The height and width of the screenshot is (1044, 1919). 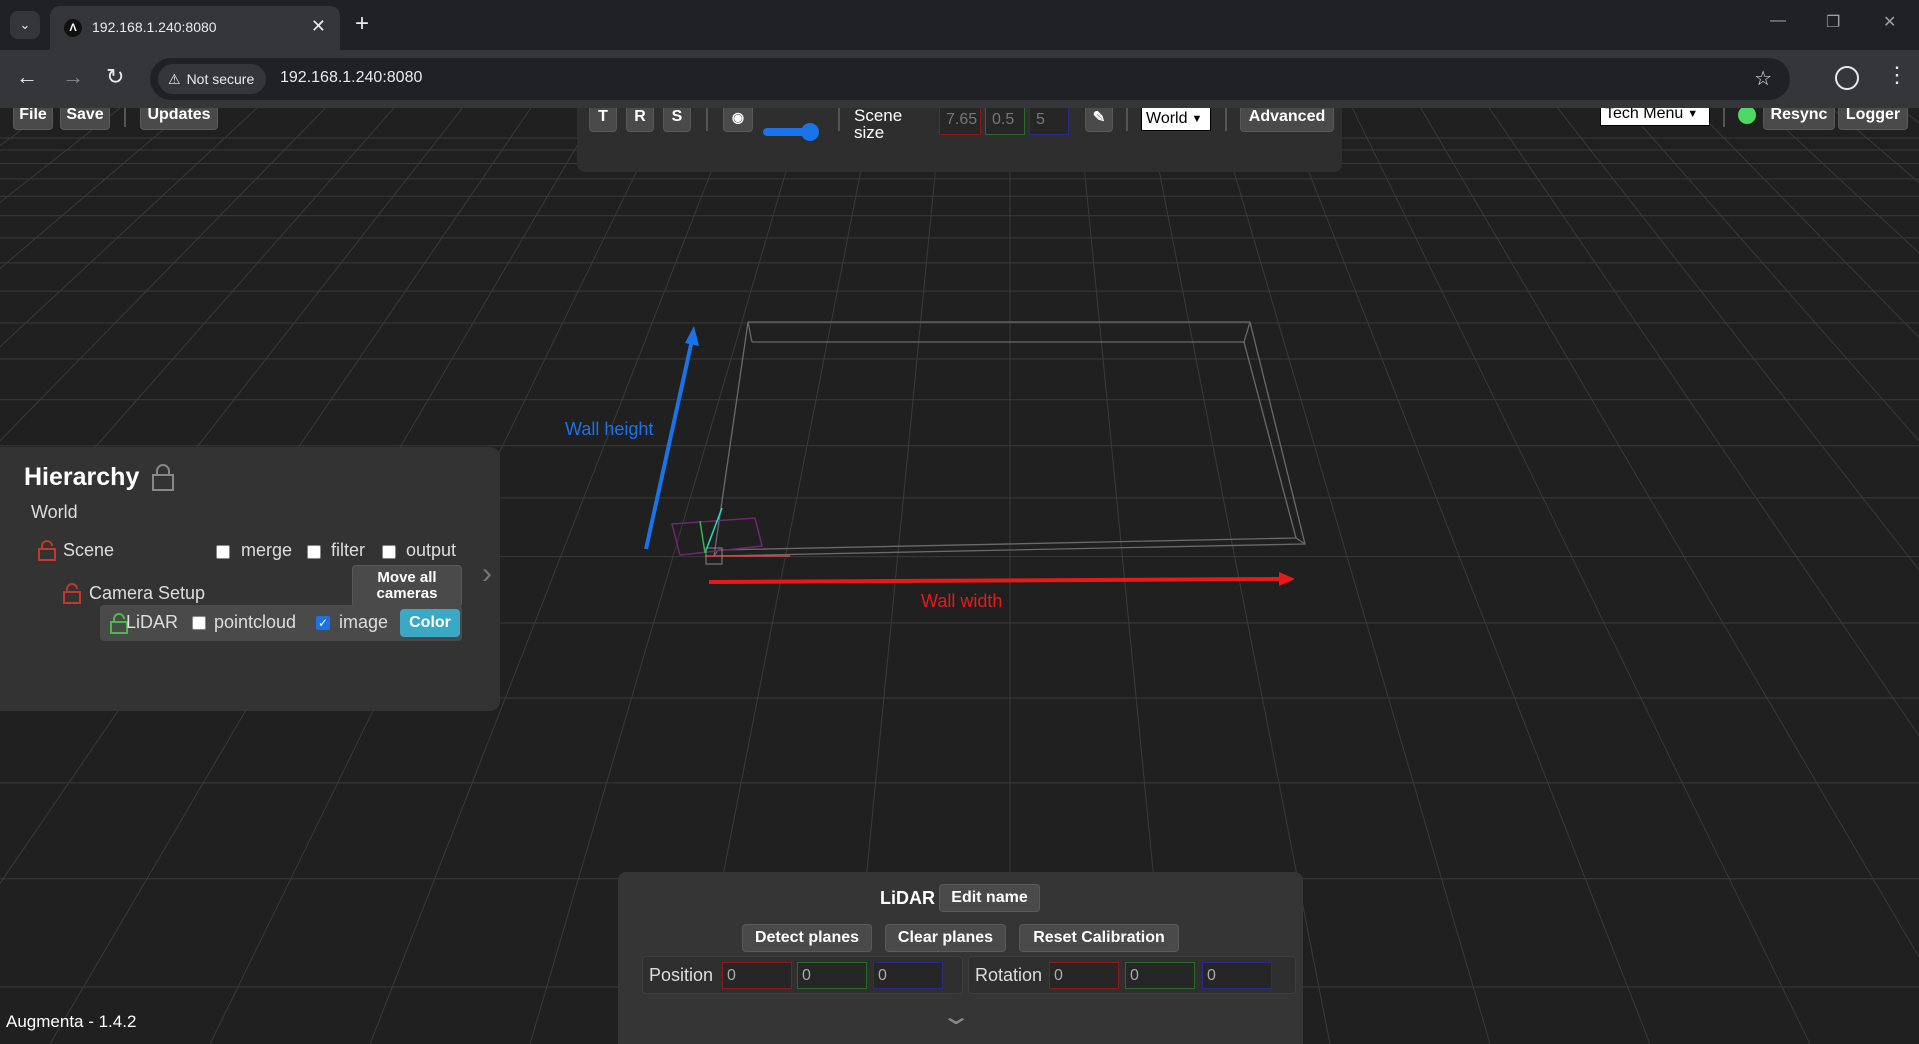 I want to click on edit-scene-size-button: ✎, so click(x=1099, y=120).